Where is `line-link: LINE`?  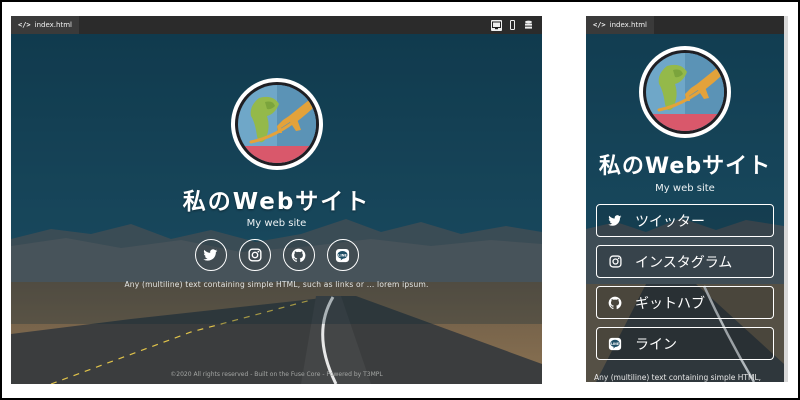
line-link: LINE is located at coordinates (342, 255).